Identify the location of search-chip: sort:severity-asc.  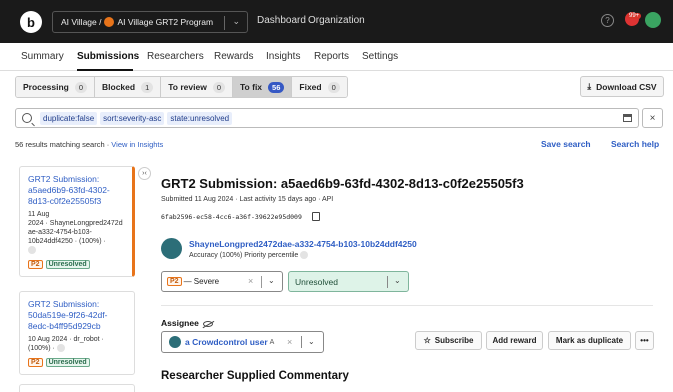
(132, 118).